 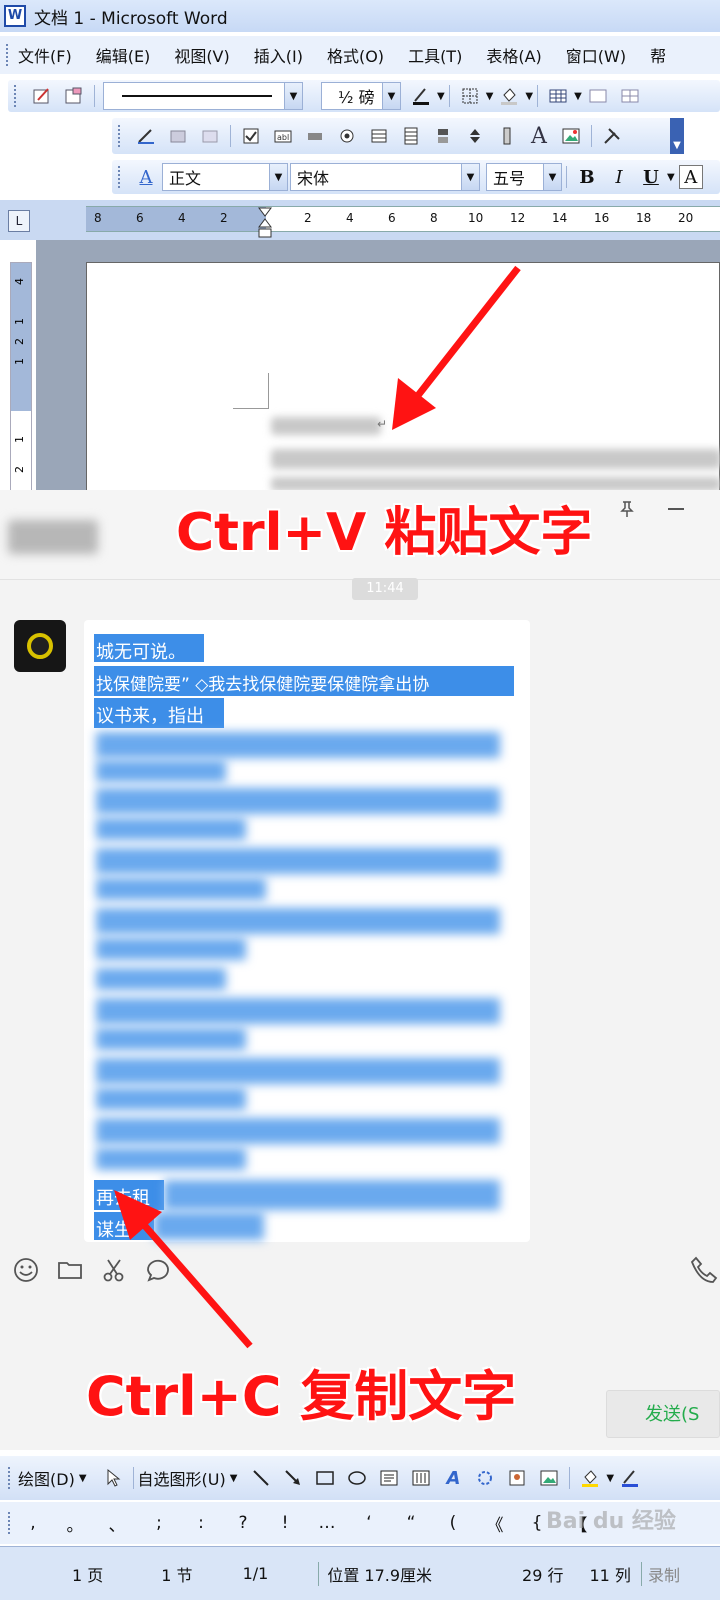 I want to click on status-bar: 1 页 1 节 1/1 位置 17.9厘米 29 行 11 列 录制, so click(x=360, y=1573).